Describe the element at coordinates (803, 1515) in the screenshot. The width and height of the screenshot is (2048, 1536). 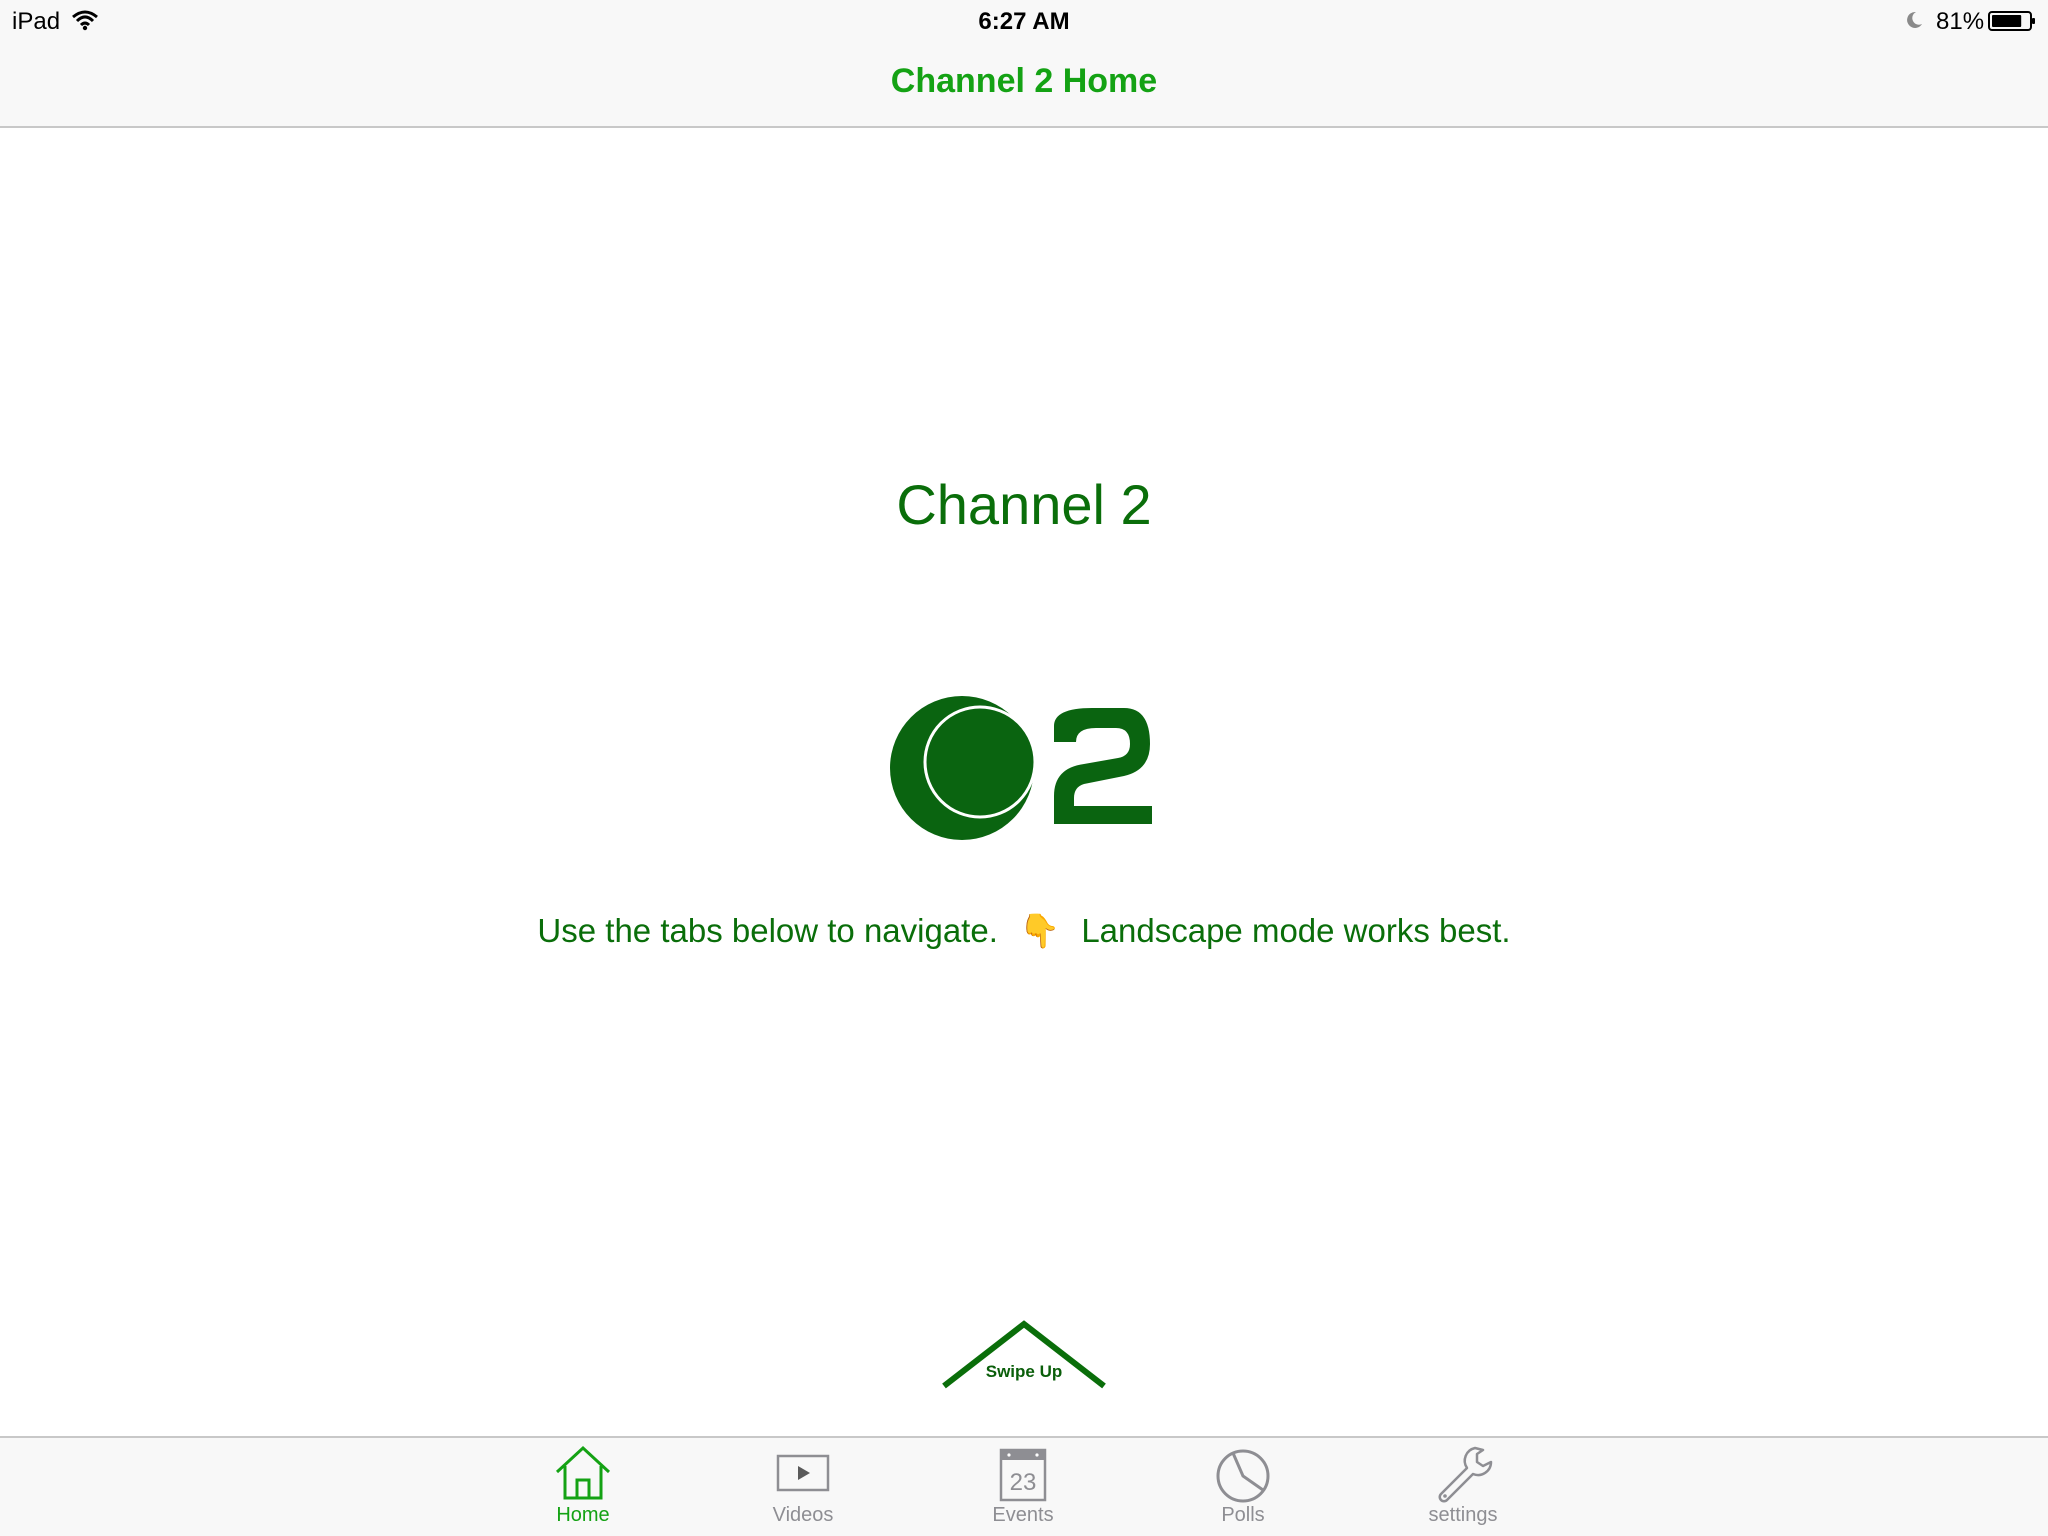
I see `tab-videos-label: Videos` at that location.